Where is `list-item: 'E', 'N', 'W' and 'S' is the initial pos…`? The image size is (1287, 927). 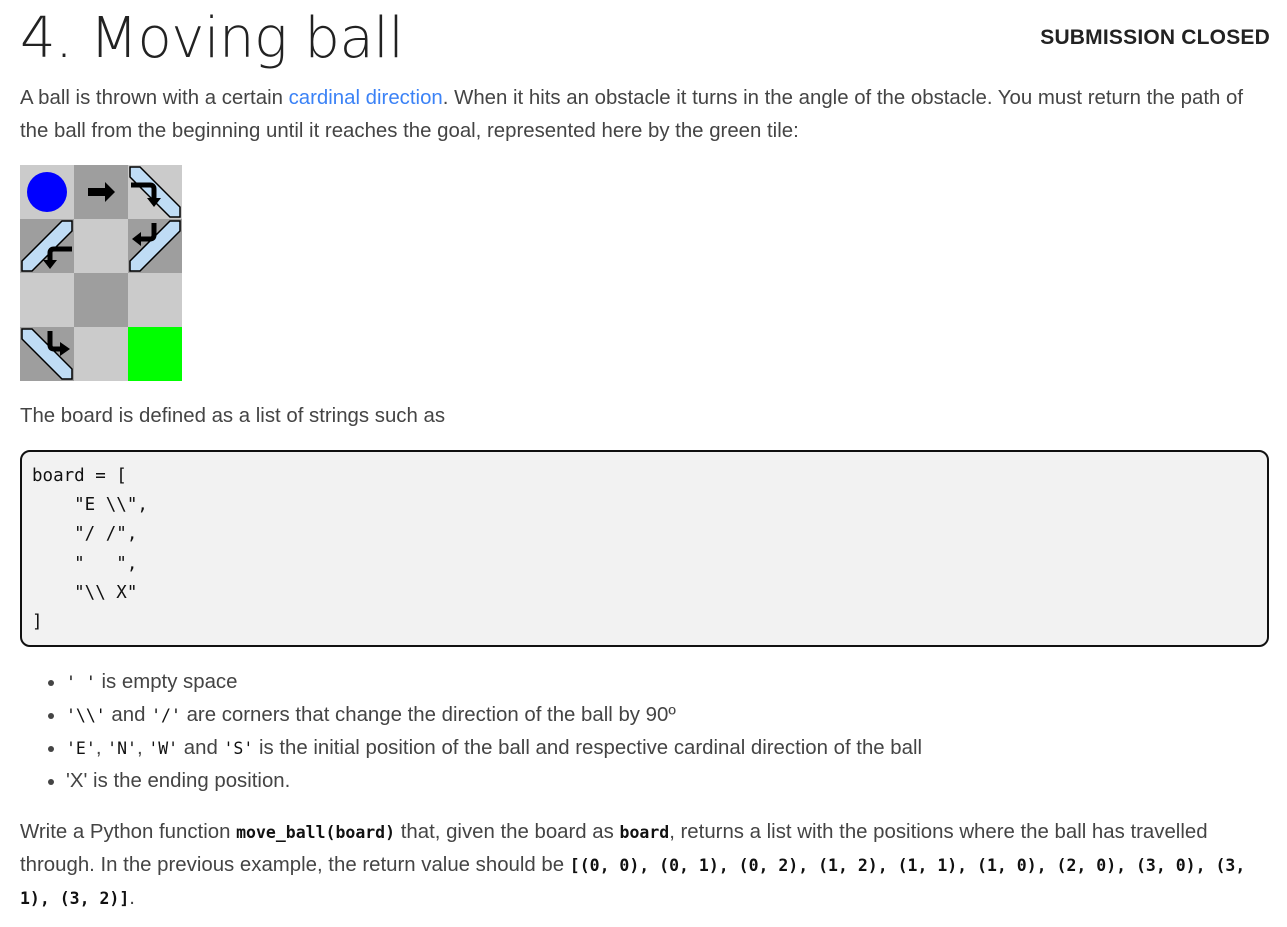 list-item: 'E', 'N', 'W' and 'S' is the initial pos… is located at coordinates (668, 748).